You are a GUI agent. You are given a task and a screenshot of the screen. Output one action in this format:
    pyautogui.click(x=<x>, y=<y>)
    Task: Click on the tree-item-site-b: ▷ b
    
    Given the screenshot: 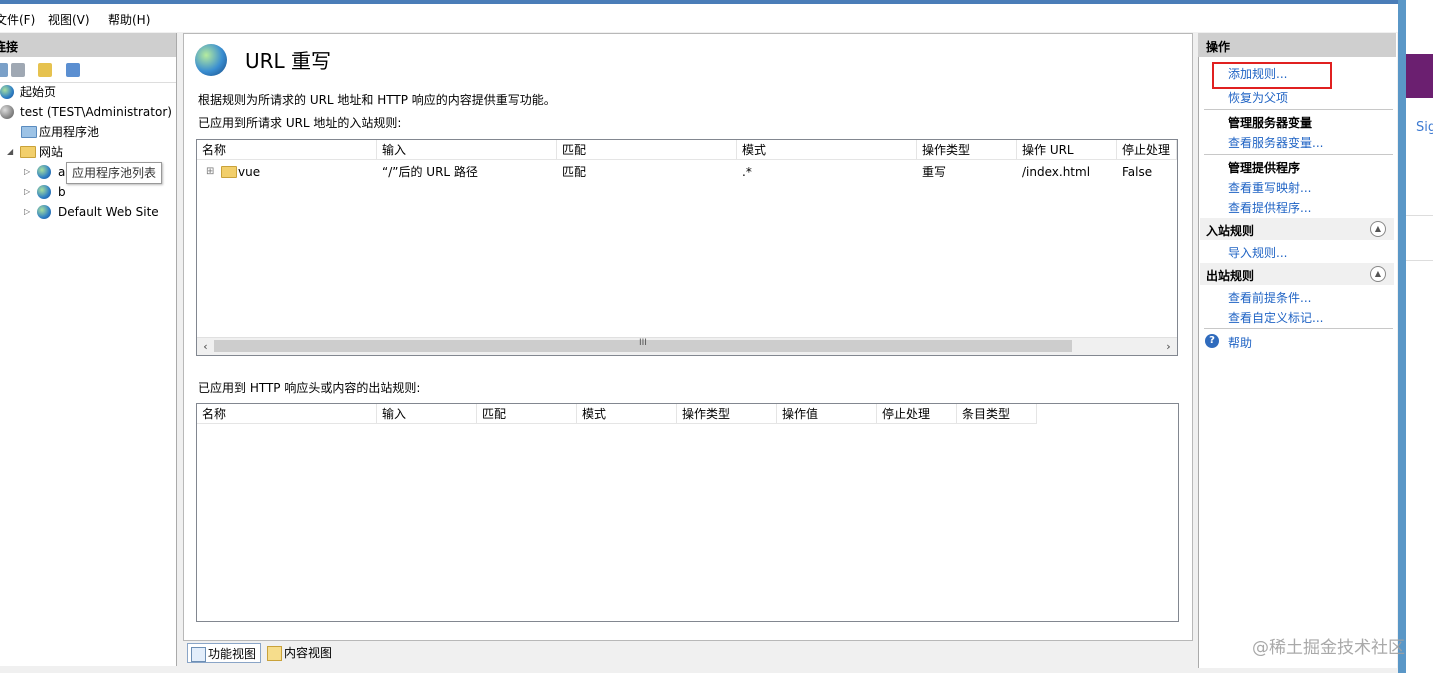 What is the action you would take?
    pyautogui.click(x=85, y=192)
    